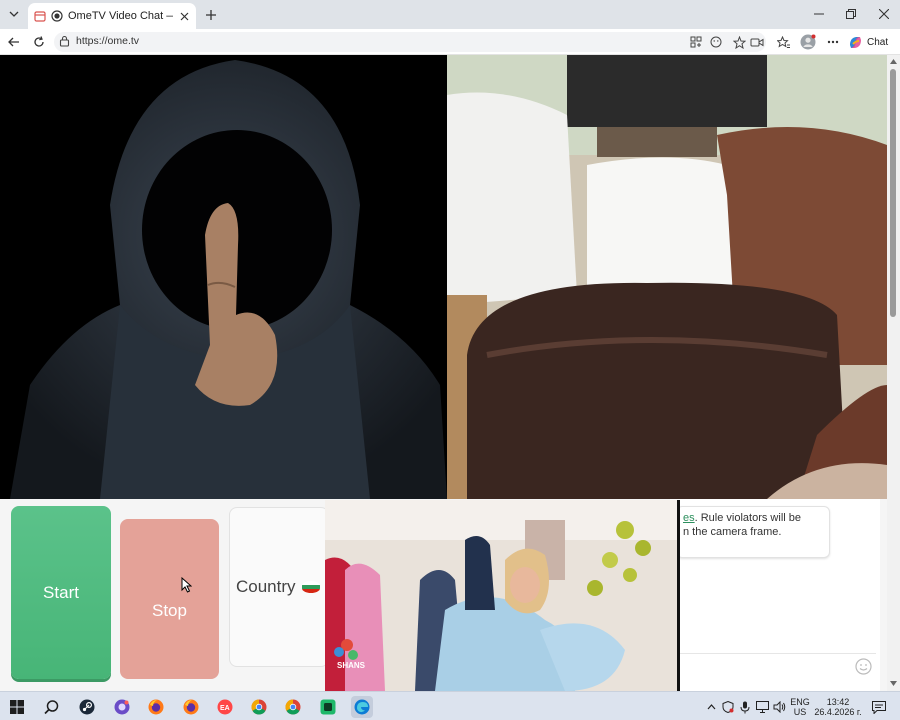  I want to click on browser-toolbar: https://ome.tv Chat, so click(450, 42).